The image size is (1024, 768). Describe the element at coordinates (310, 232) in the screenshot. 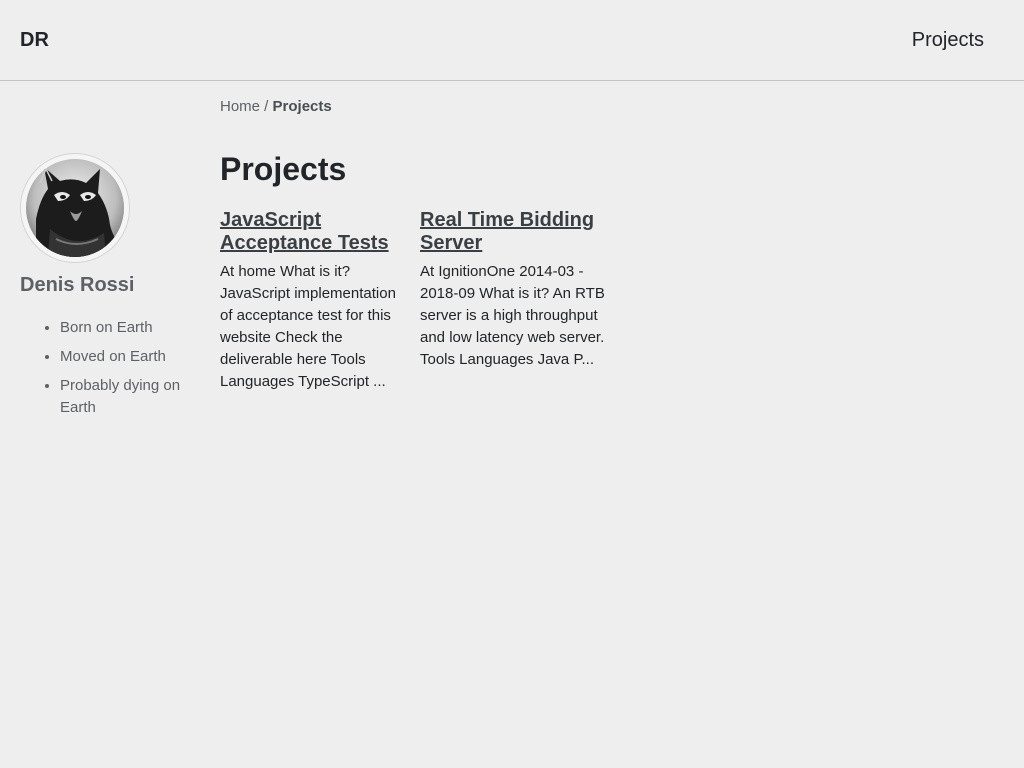

I see `project-title-link: JavaScript Acceptance Tests` at that location.